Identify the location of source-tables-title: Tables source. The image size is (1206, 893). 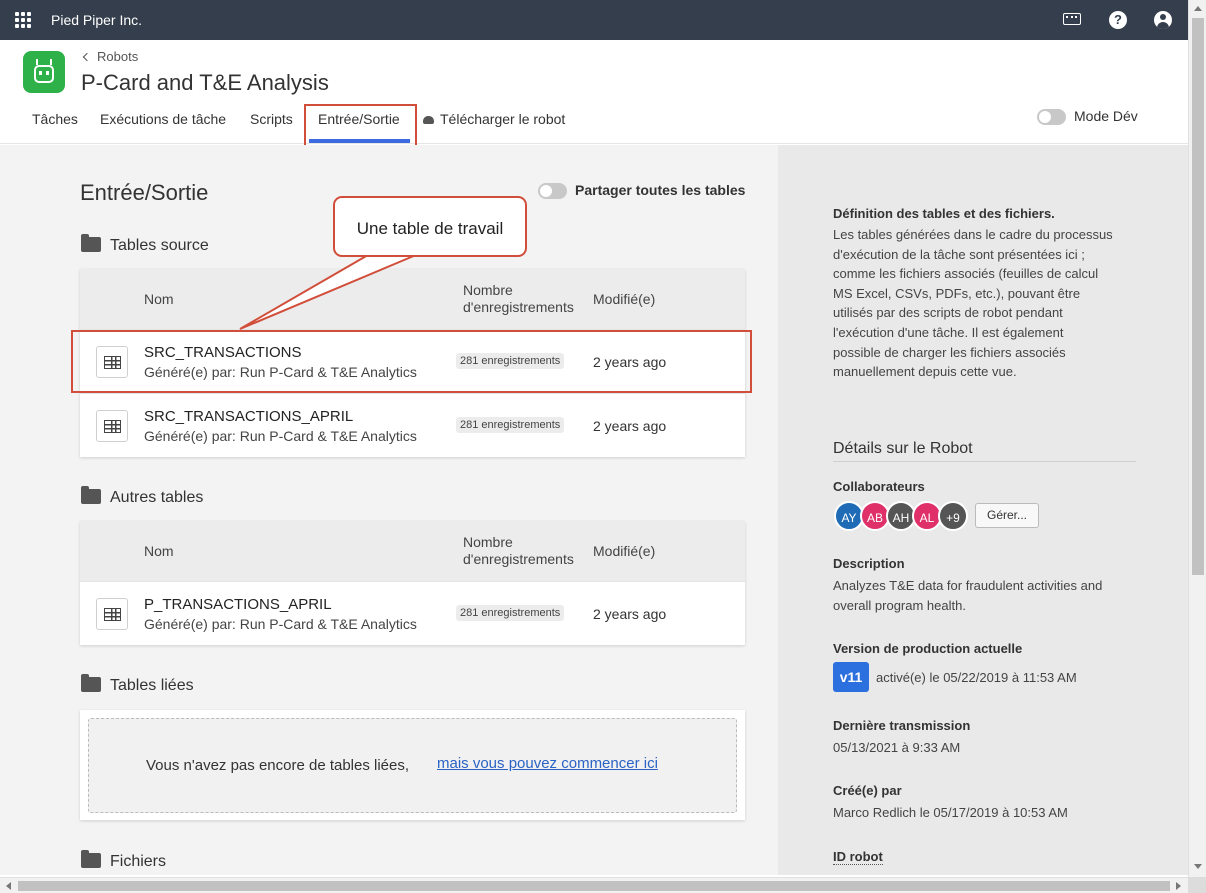
(159, 245).